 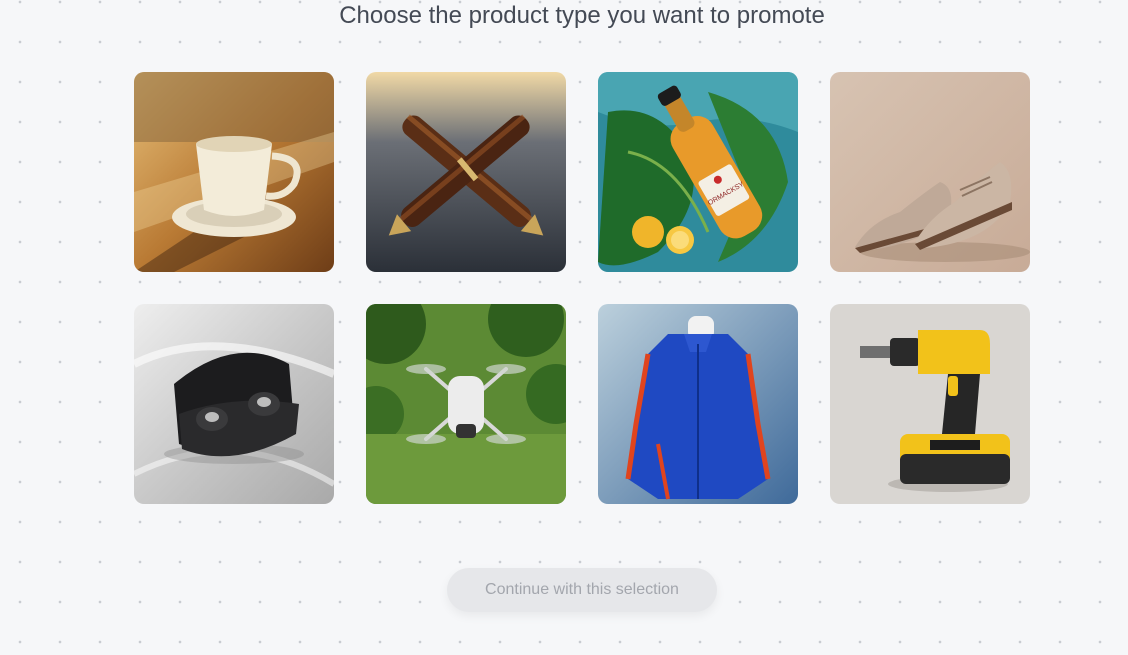 I want to click on jacket-image, so click(x=698, y=404).